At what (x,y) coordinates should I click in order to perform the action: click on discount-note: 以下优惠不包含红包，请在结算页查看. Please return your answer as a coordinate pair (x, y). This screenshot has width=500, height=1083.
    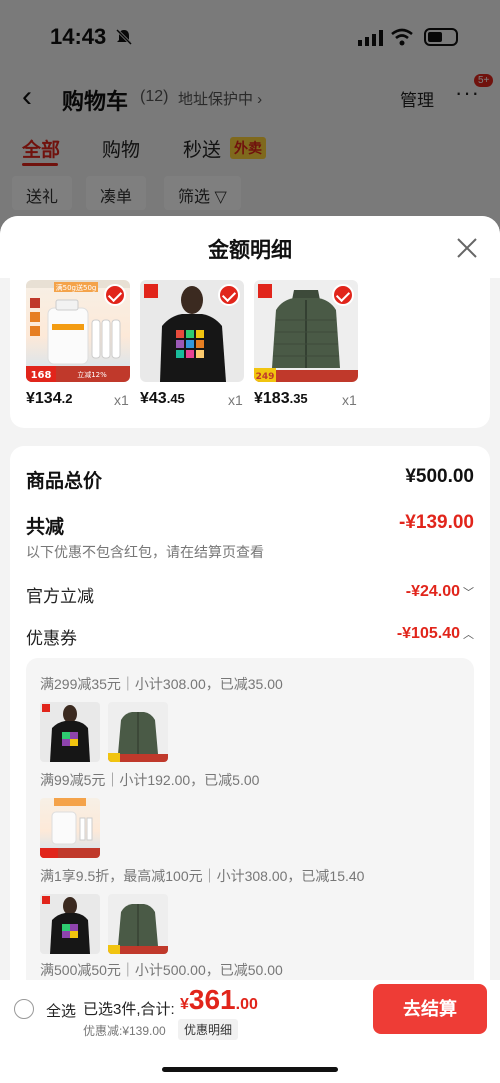
    Looking at the image, I should click on (145, 552).